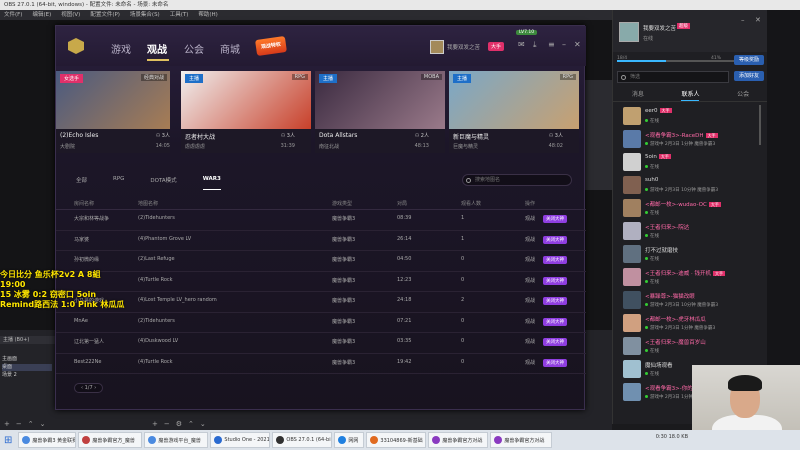  I want to click on tab-spectate: 观战, so click(157, 48).